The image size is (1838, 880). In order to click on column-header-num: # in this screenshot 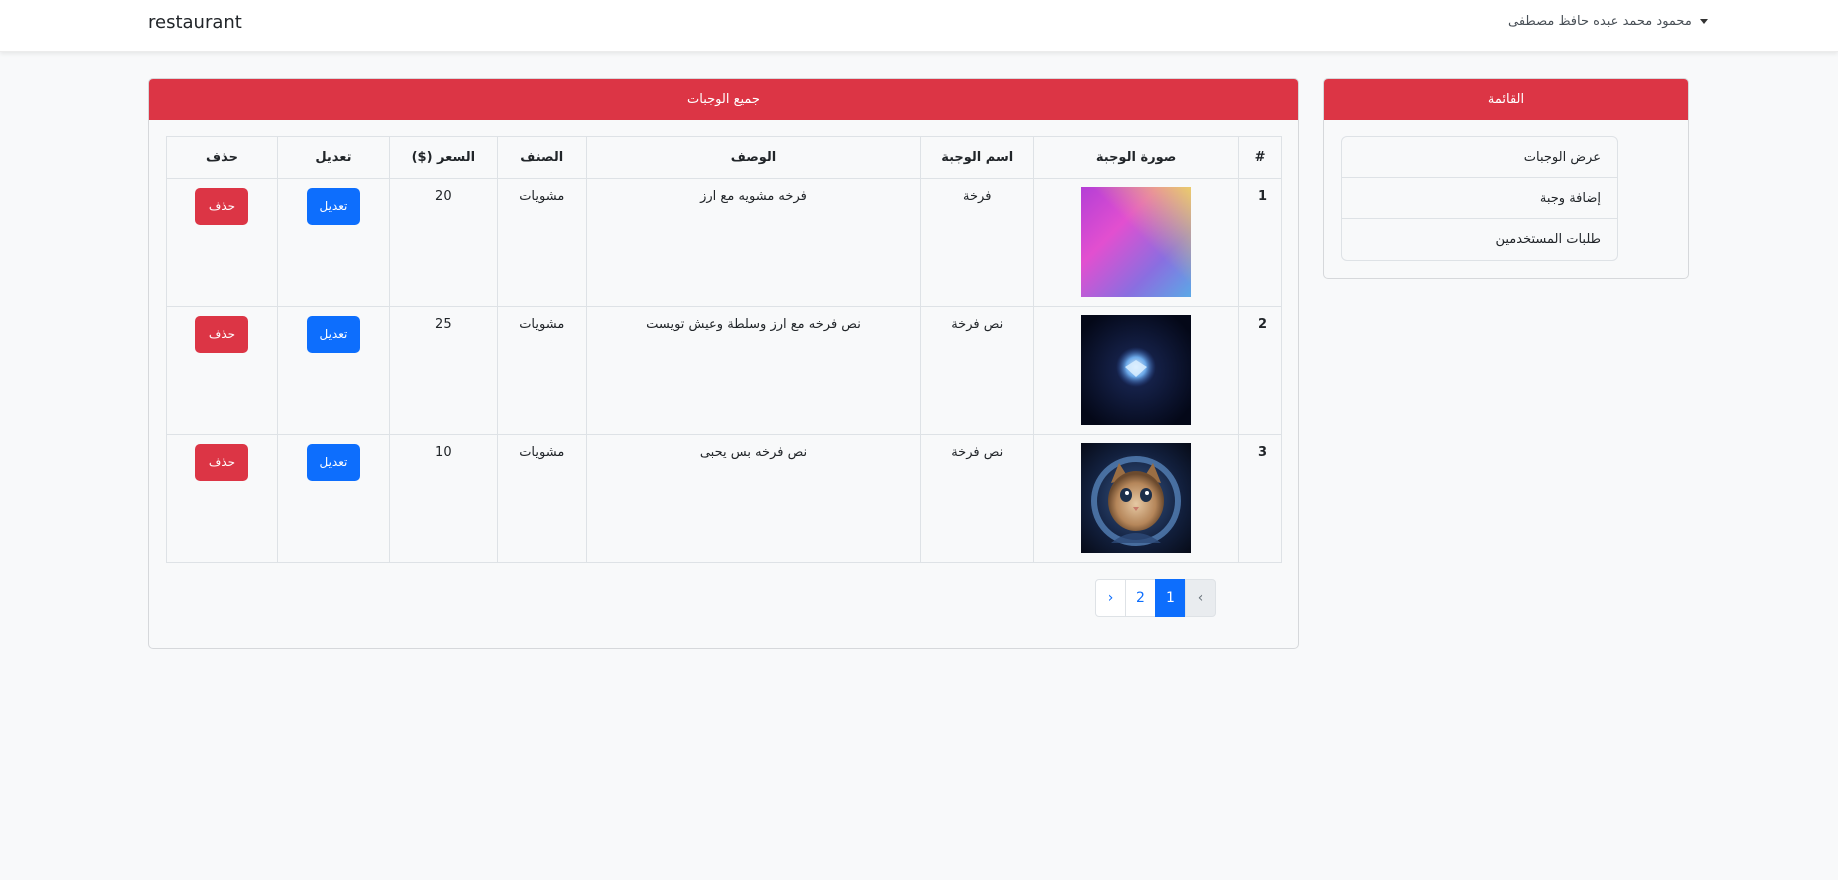, I will do `click(1260, 157)`.